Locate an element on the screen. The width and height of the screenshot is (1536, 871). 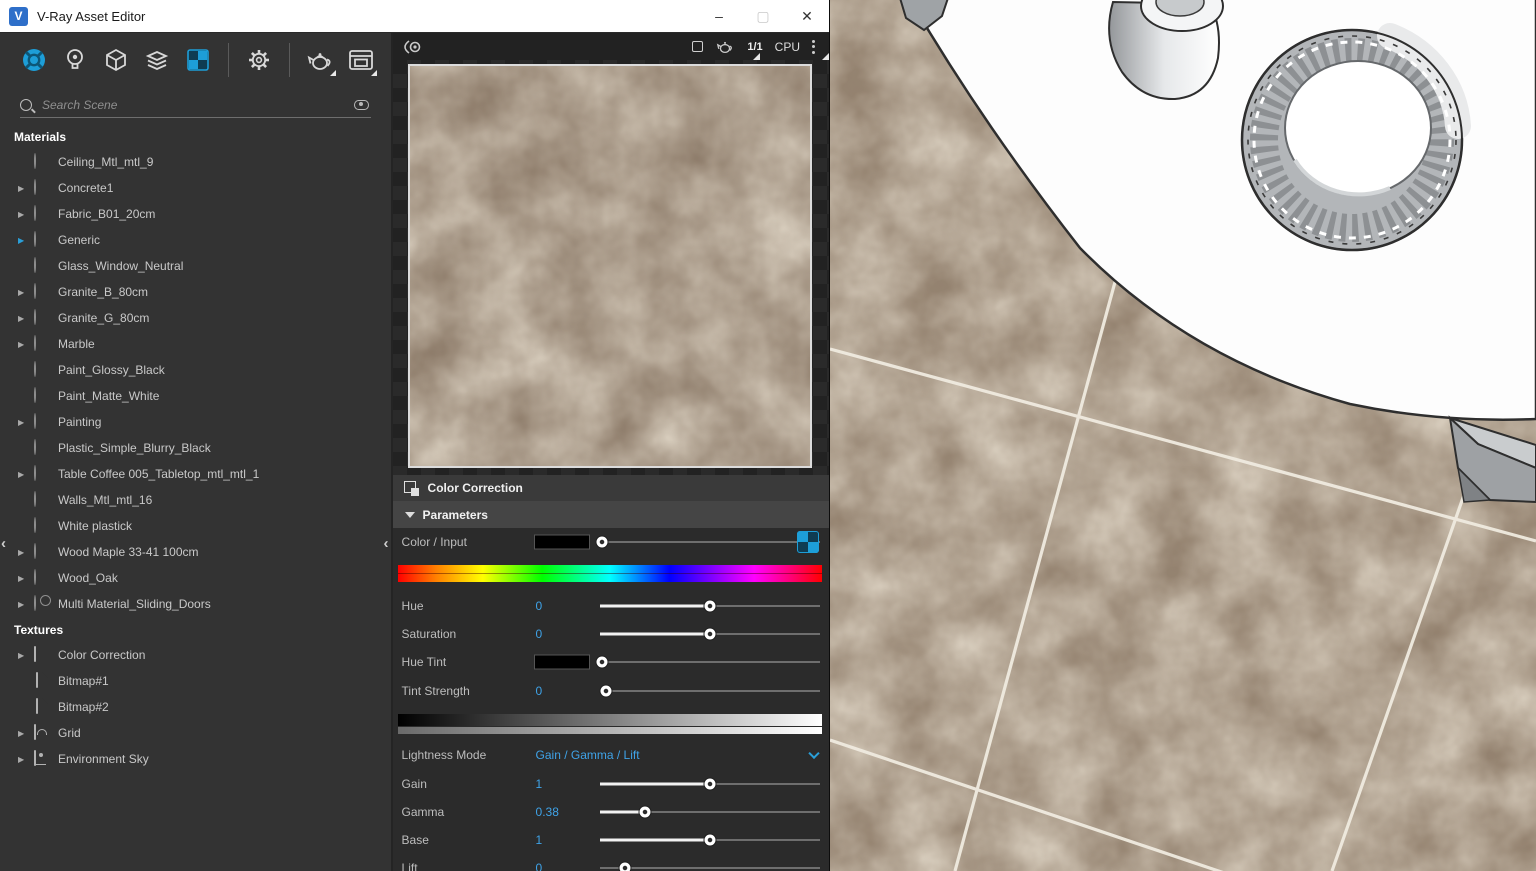
hue-value: 0 is located at coordinates (539, 606).